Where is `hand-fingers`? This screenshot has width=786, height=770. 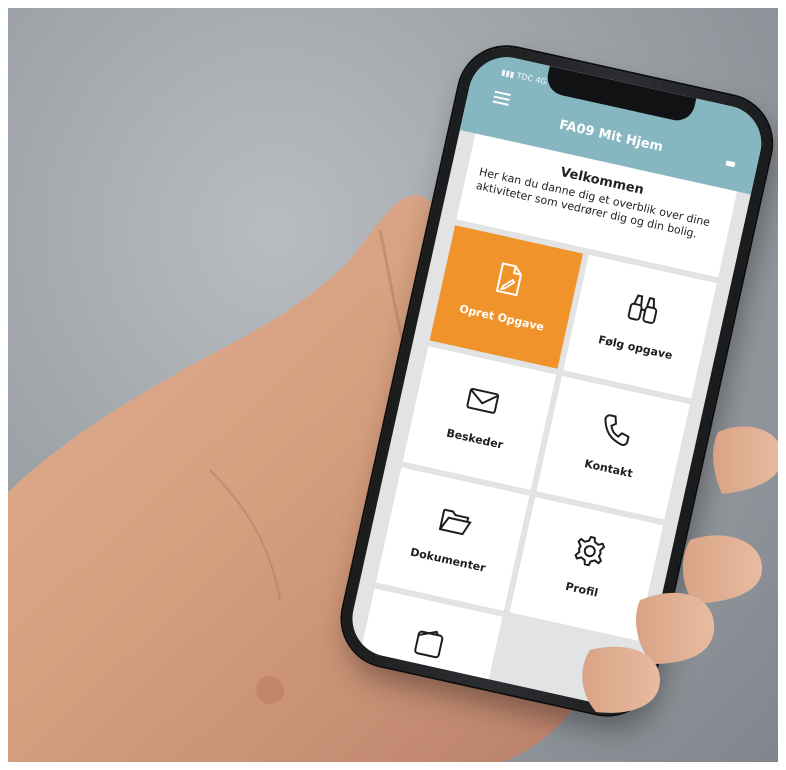
hand-fingers is located at coordinates (682, 569).